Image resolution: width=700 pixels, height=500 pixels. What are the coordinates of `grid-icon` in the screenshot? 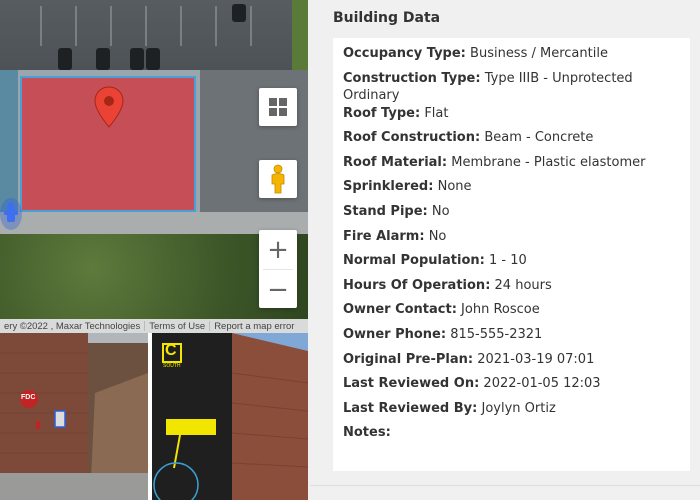 It's located at (278, 107).